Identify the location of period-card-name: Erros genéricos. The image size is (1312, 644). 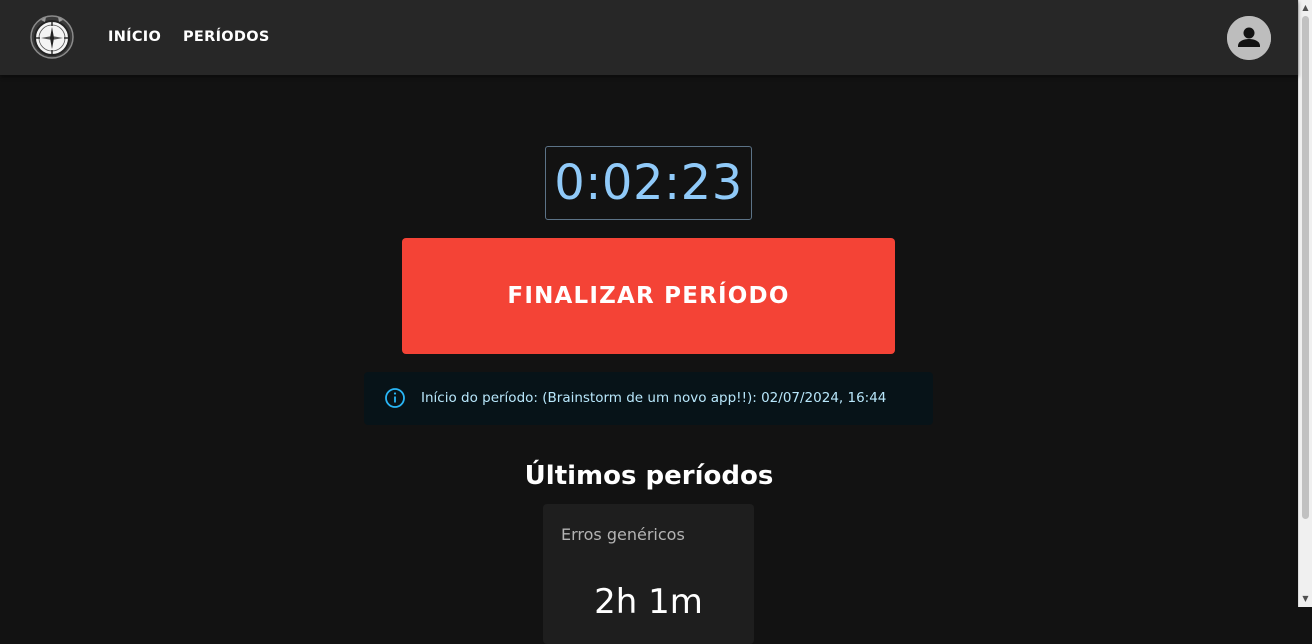
(623, 534).